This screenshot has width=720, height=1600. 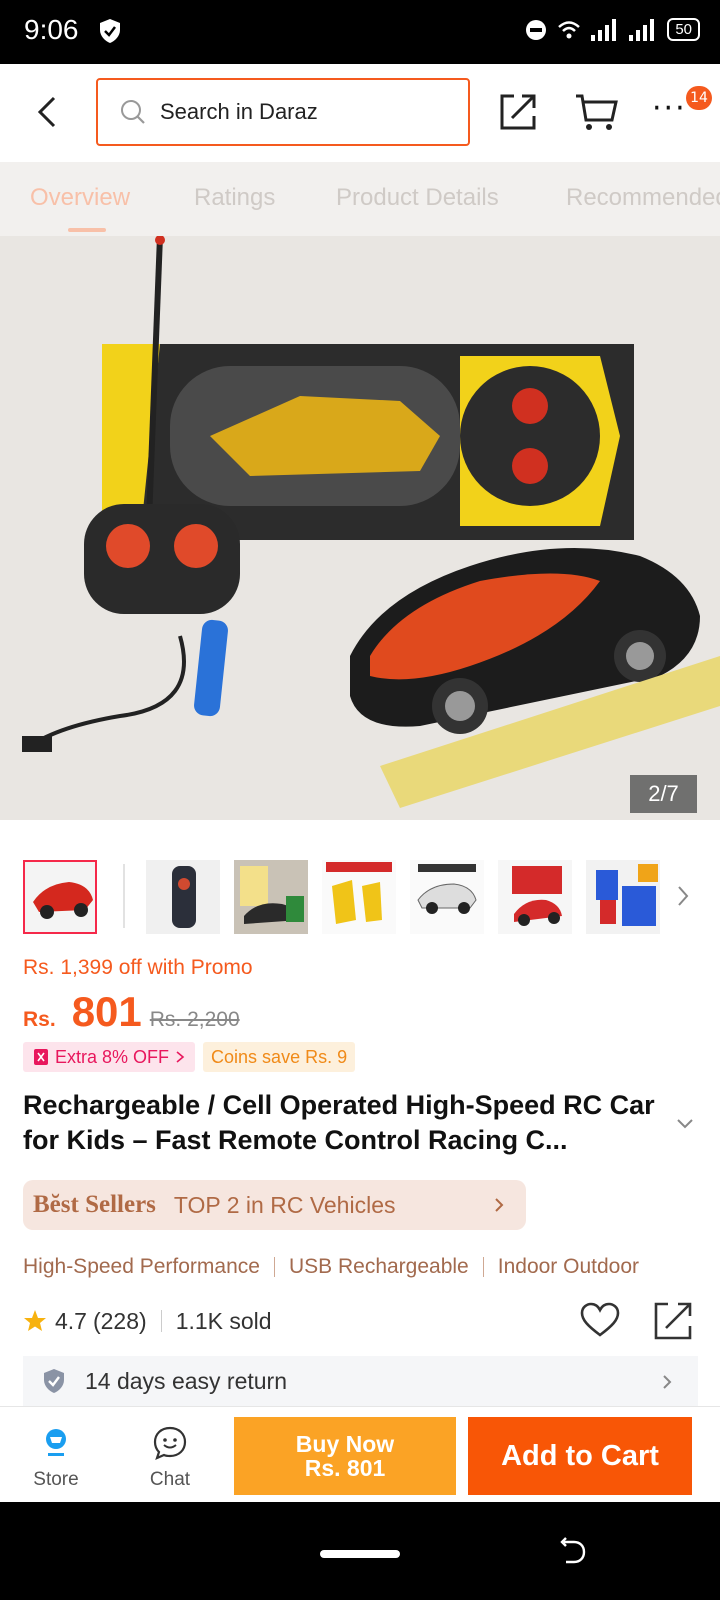 What do you see at coordinates (417, 198) in the screenshot?
I see `tab-product-details: Product Details` at bounding box center [417, 198].